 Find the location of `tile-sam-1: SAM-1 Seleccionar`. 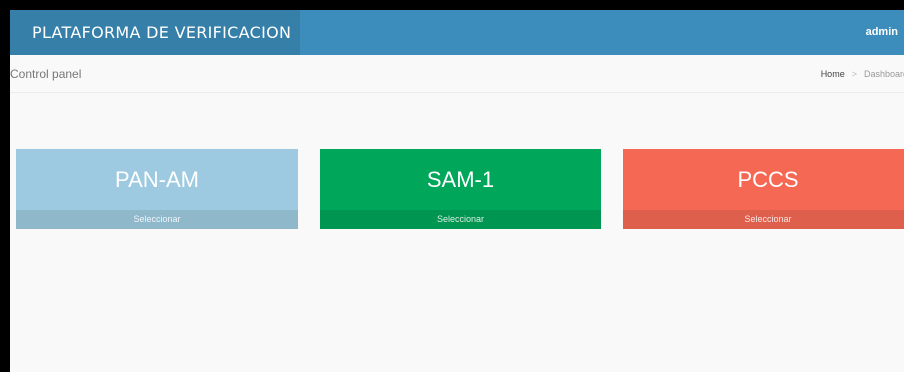

tile-sam-1: SAM-1 Seleccionar is located at coordinates (460, 189).